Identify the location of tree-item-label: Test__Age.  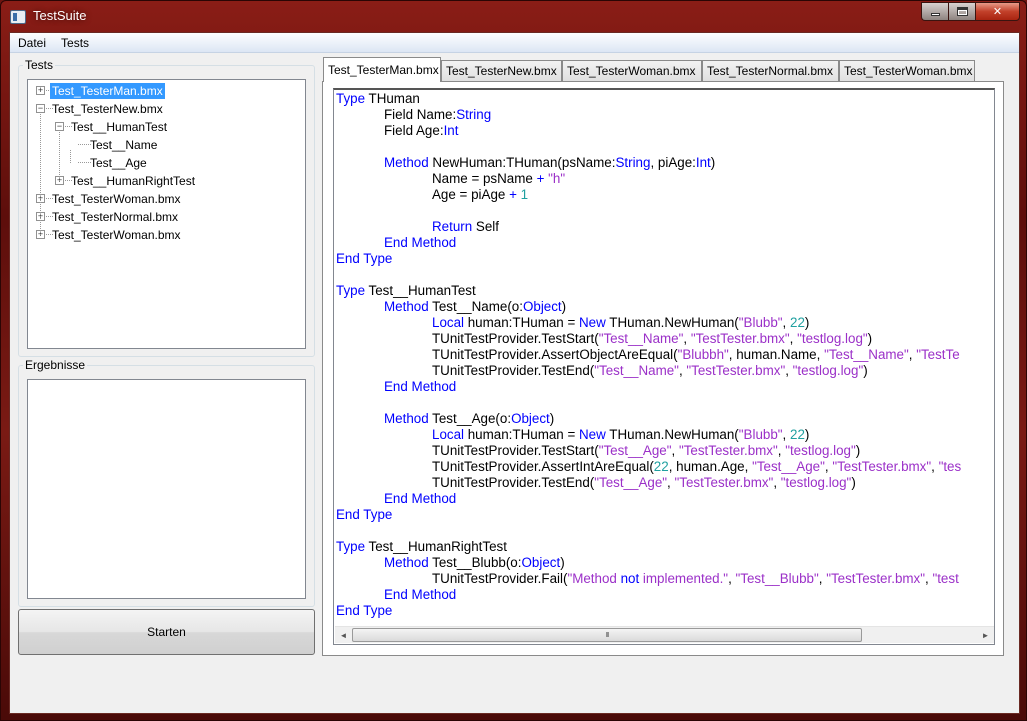
(118, 163).